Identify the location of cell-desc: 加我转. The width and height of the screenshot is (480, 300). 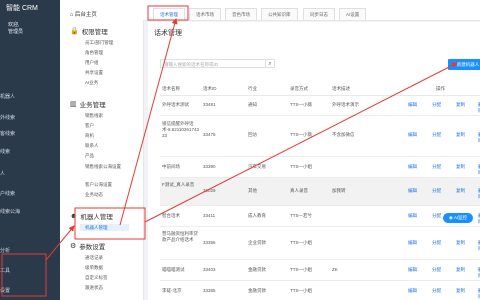
(339, 190).